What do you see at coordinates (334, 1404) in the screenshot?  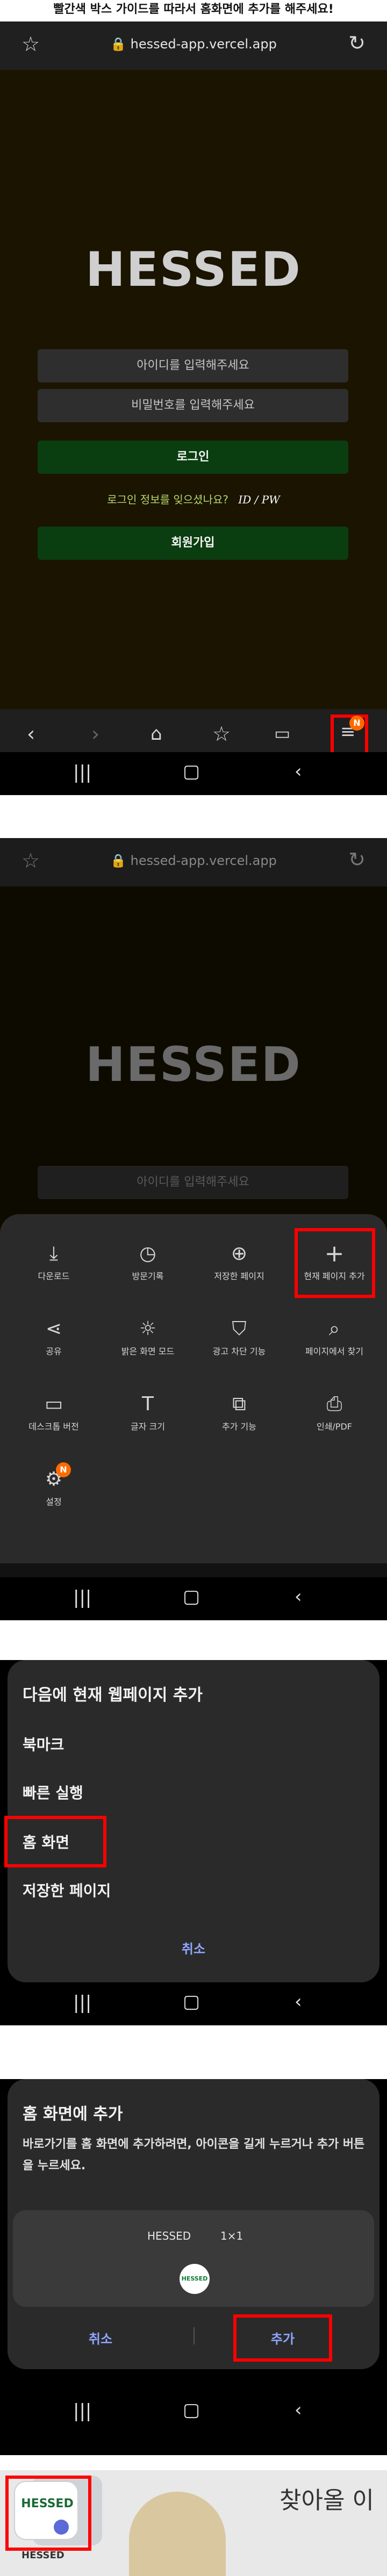 I see `printer-icon: ⎙` at bounding box center [334, 1404].